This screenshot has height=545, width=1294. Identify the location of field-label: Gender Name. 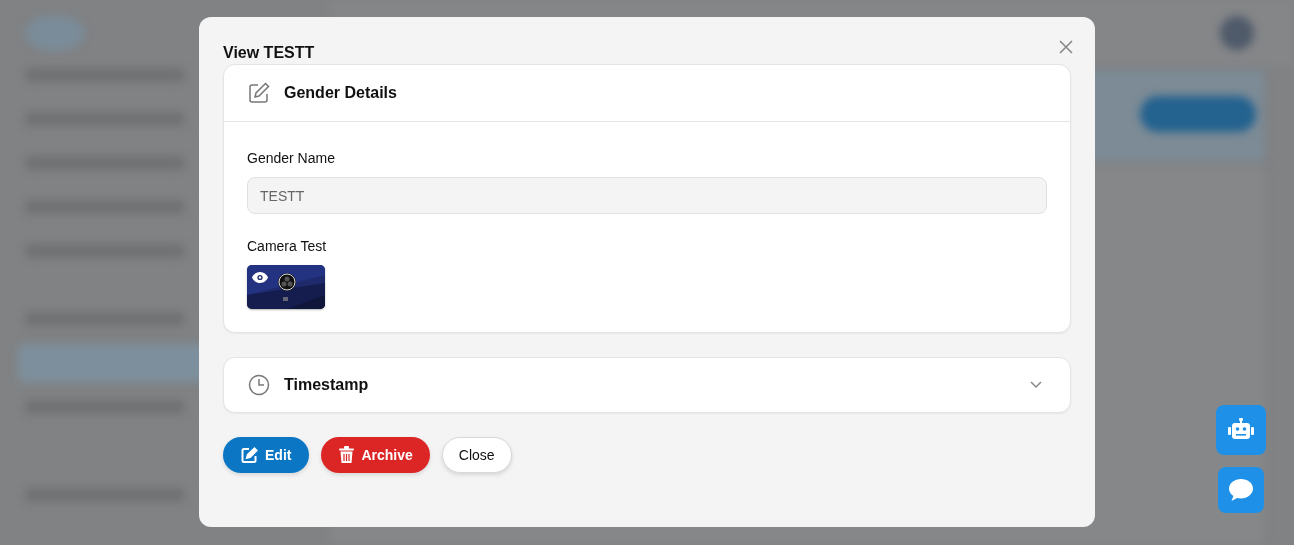
(291, 158).